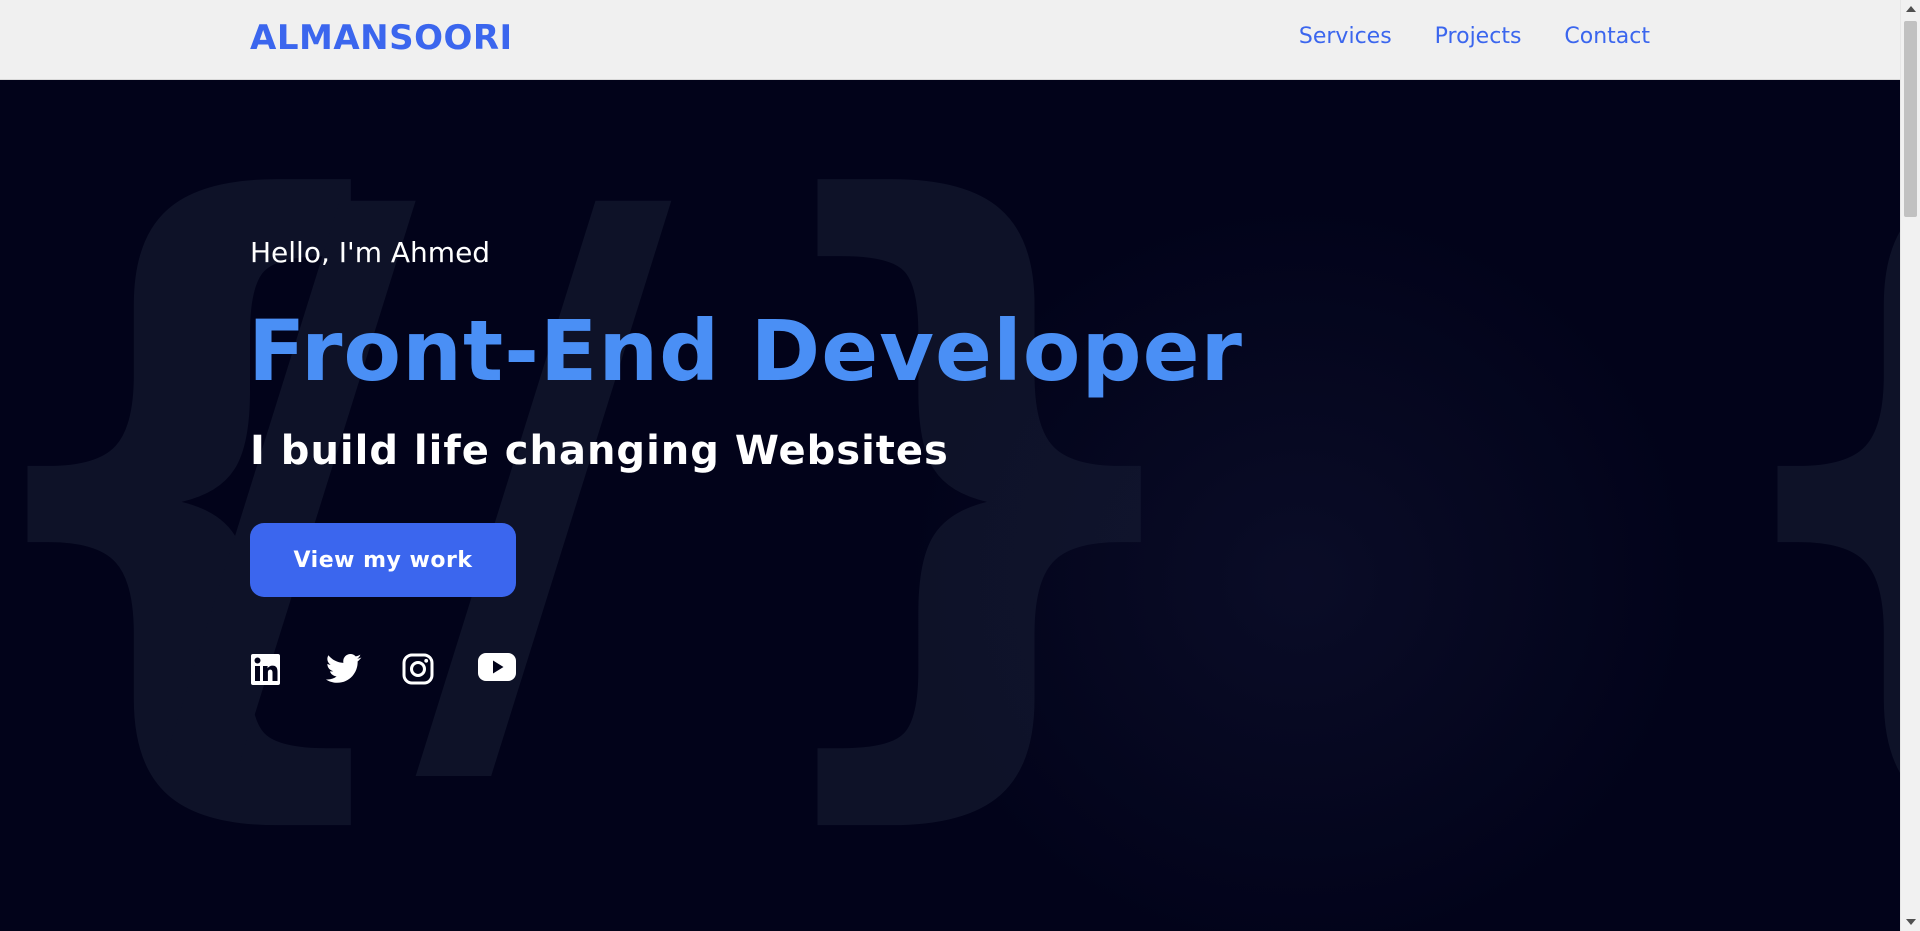 The height and width of the screenshot is (931, 1920). Describe the element at coordinates (745, 351) in the screenshot. I see `hero-headline: Front-End Developer` at that location.